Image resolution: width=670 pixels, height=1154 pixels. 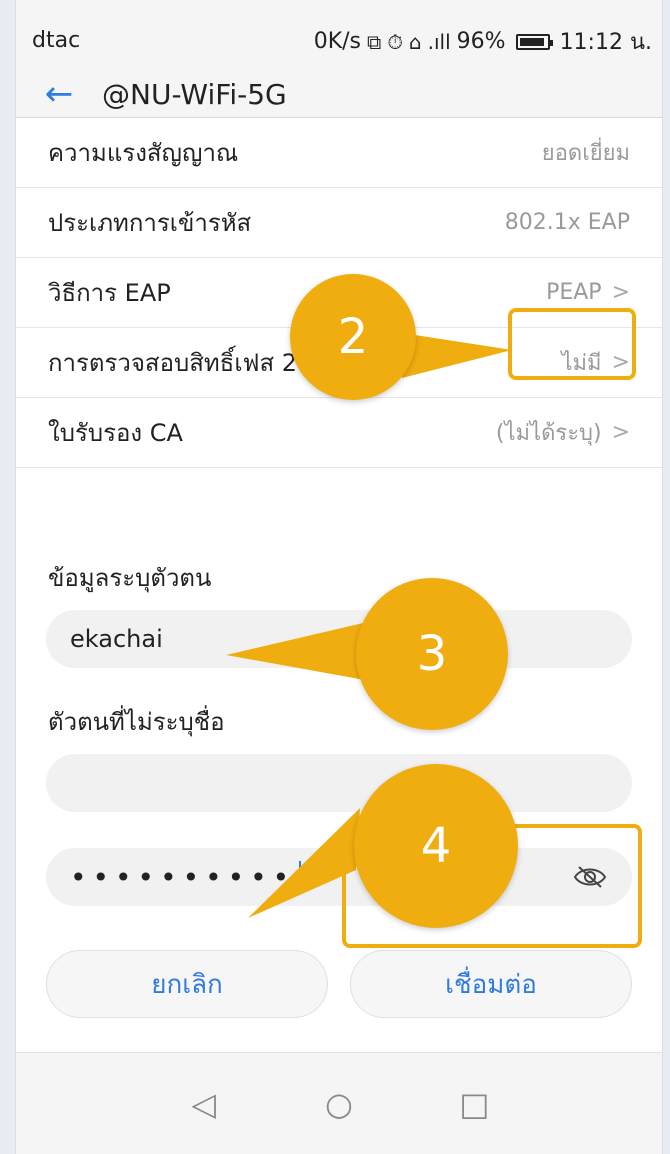 I want to click on battery-percent: 96%, so click(x=481, y=41).